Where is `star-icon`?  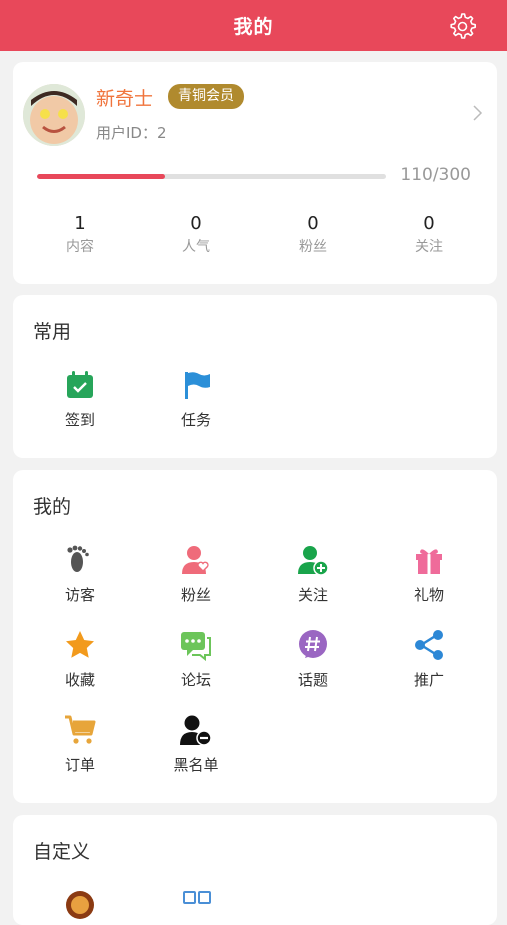
star-icon is located at coordinates (80, 644).